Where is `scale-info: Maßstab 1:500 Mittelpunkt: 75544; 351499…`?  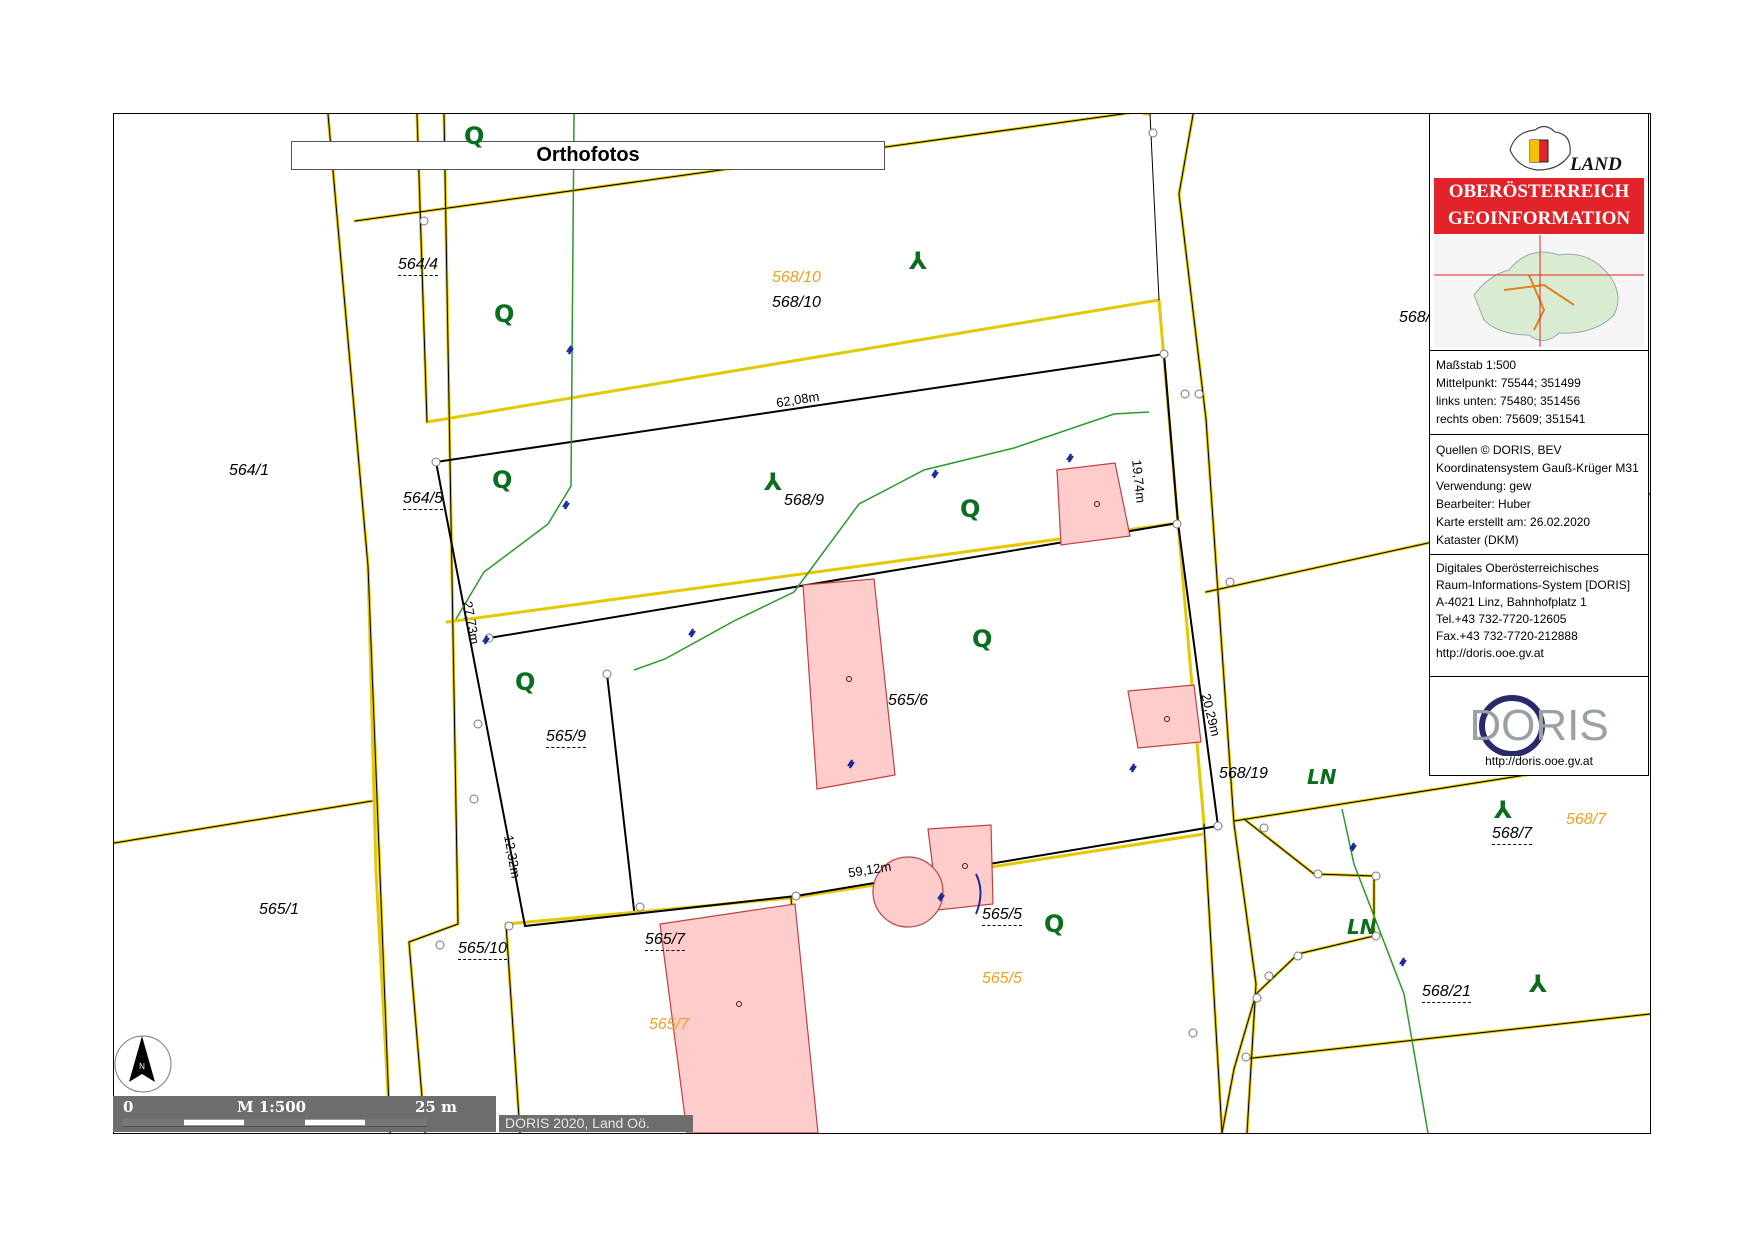 scale-info: Maßstab 1:500 Mittelpunkt: 75544; 351499… is located at coordinates (1540, 392).